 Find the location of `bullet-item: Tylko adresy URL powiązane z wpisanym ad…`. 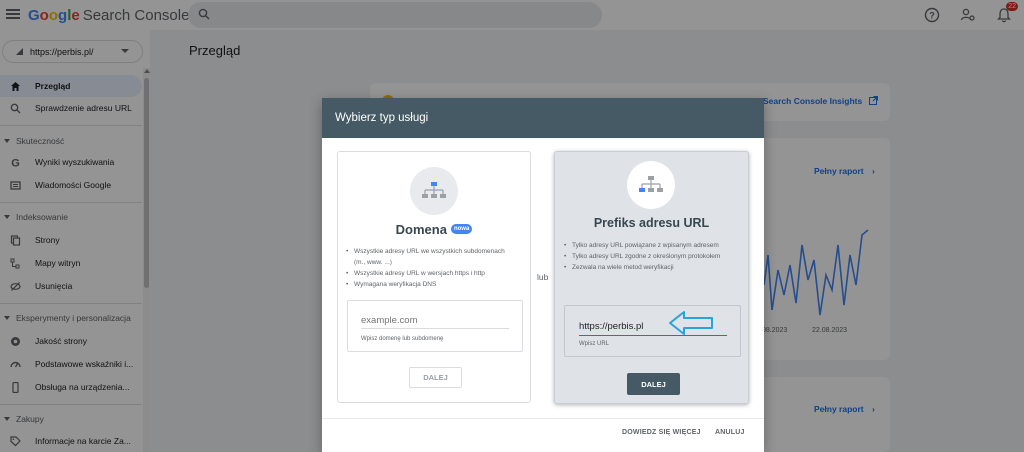

bullet-item: Tylko adresy URL powiązane z wpisanym ad… is located at coordinates (649, 245).